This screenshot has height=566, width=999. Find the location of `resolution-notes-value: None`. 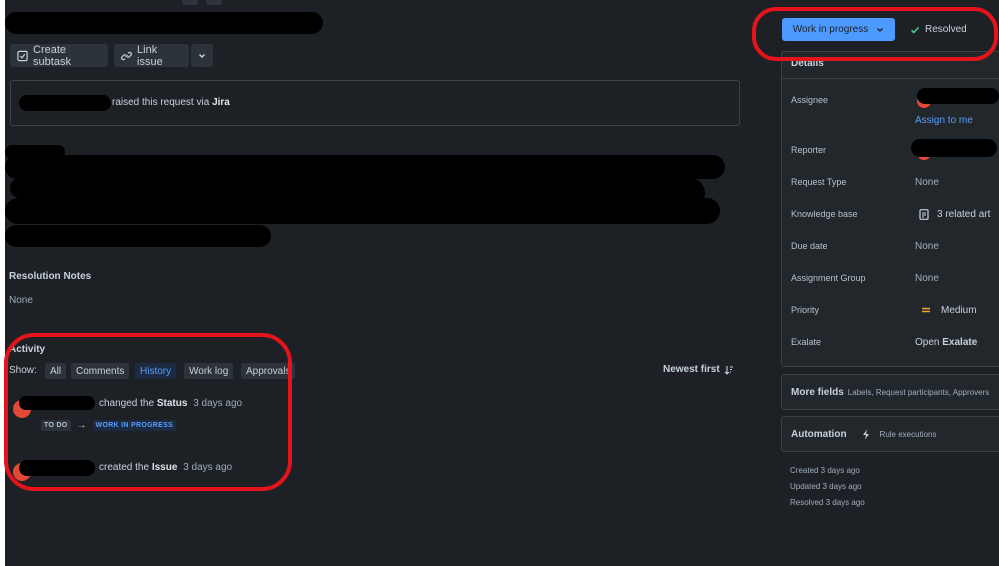

resolution-notes-value: None is located at coordinates (21, 300).